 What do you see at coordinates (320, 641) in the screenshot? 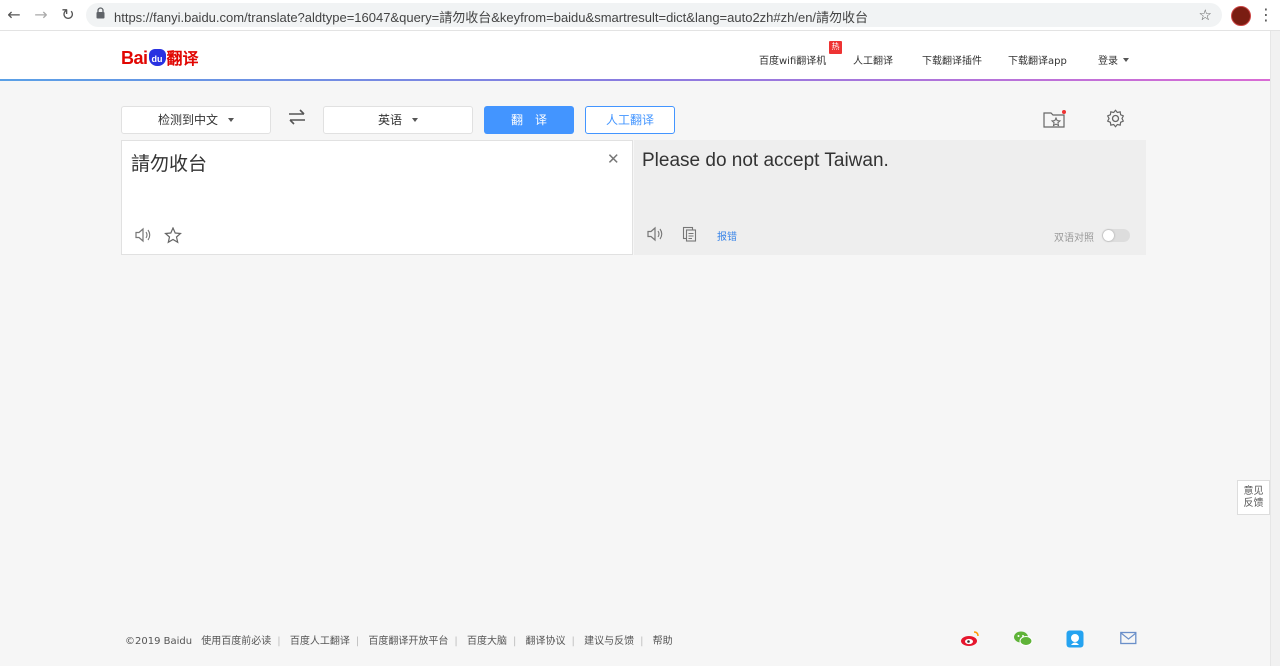
I see `footer-link: 百度人工翻译` at bounding box center [320, 641].